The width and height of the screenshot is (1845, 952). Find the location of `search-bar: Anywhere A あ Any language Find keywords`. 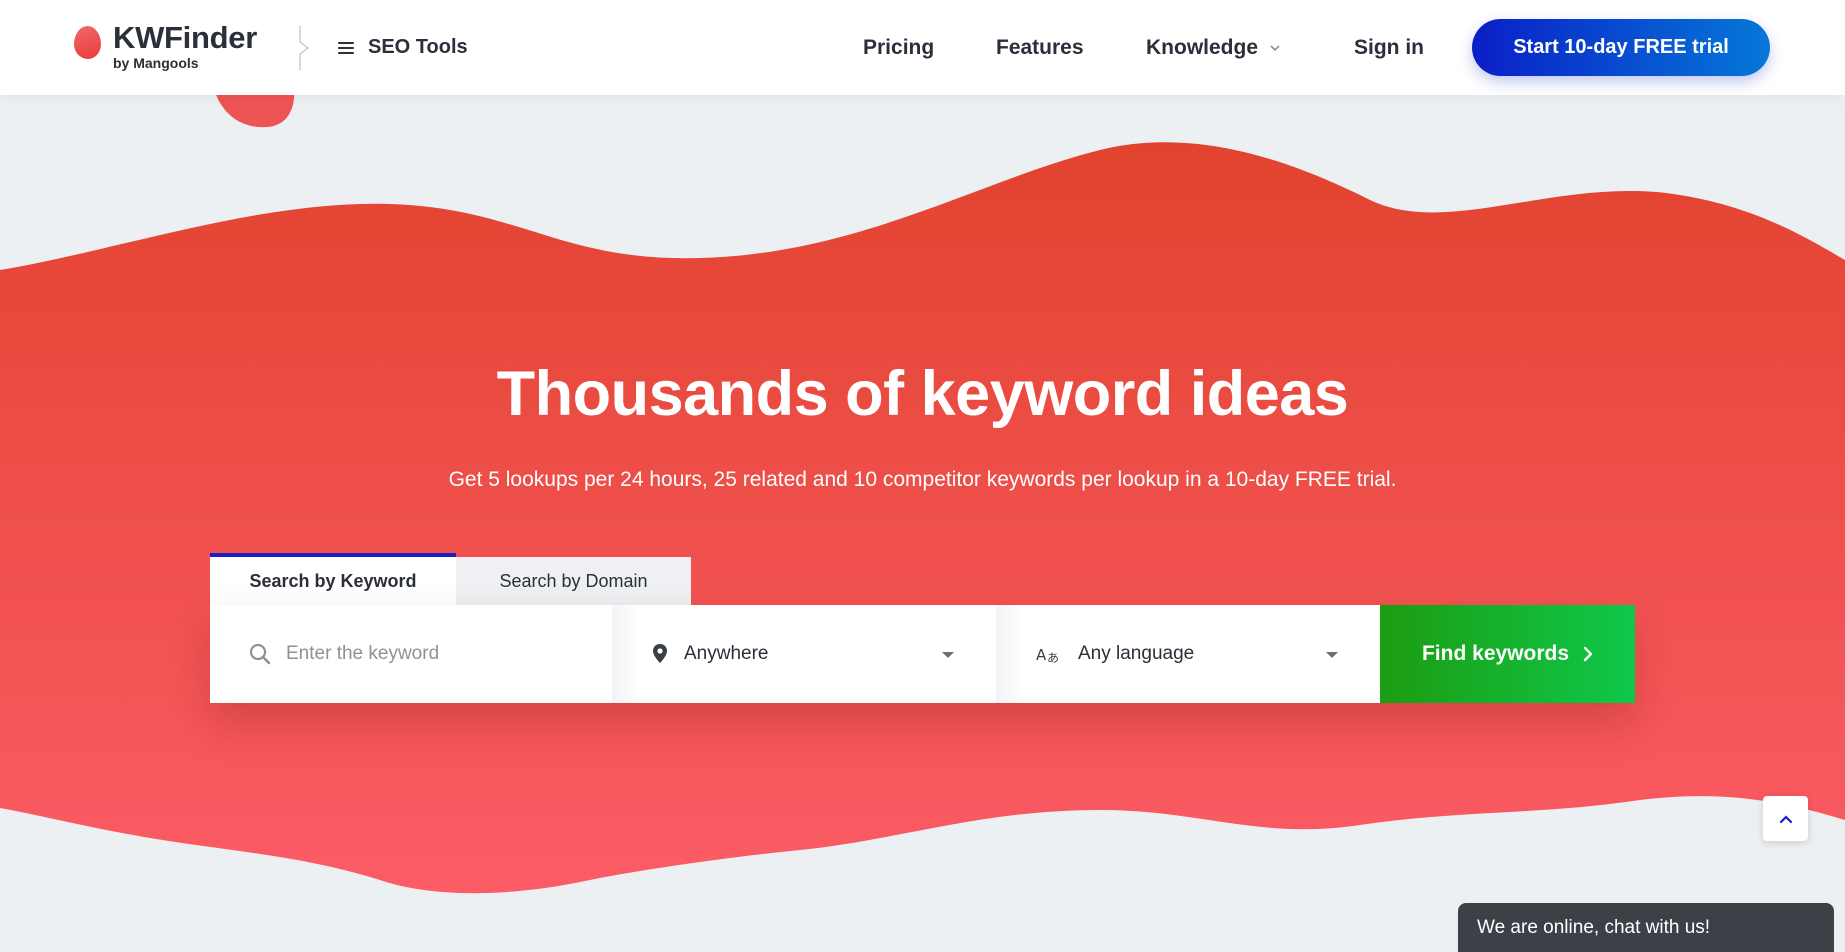

search-bar: Anywhere A あ Any language Find keywords is located at coordinates (922, 654).